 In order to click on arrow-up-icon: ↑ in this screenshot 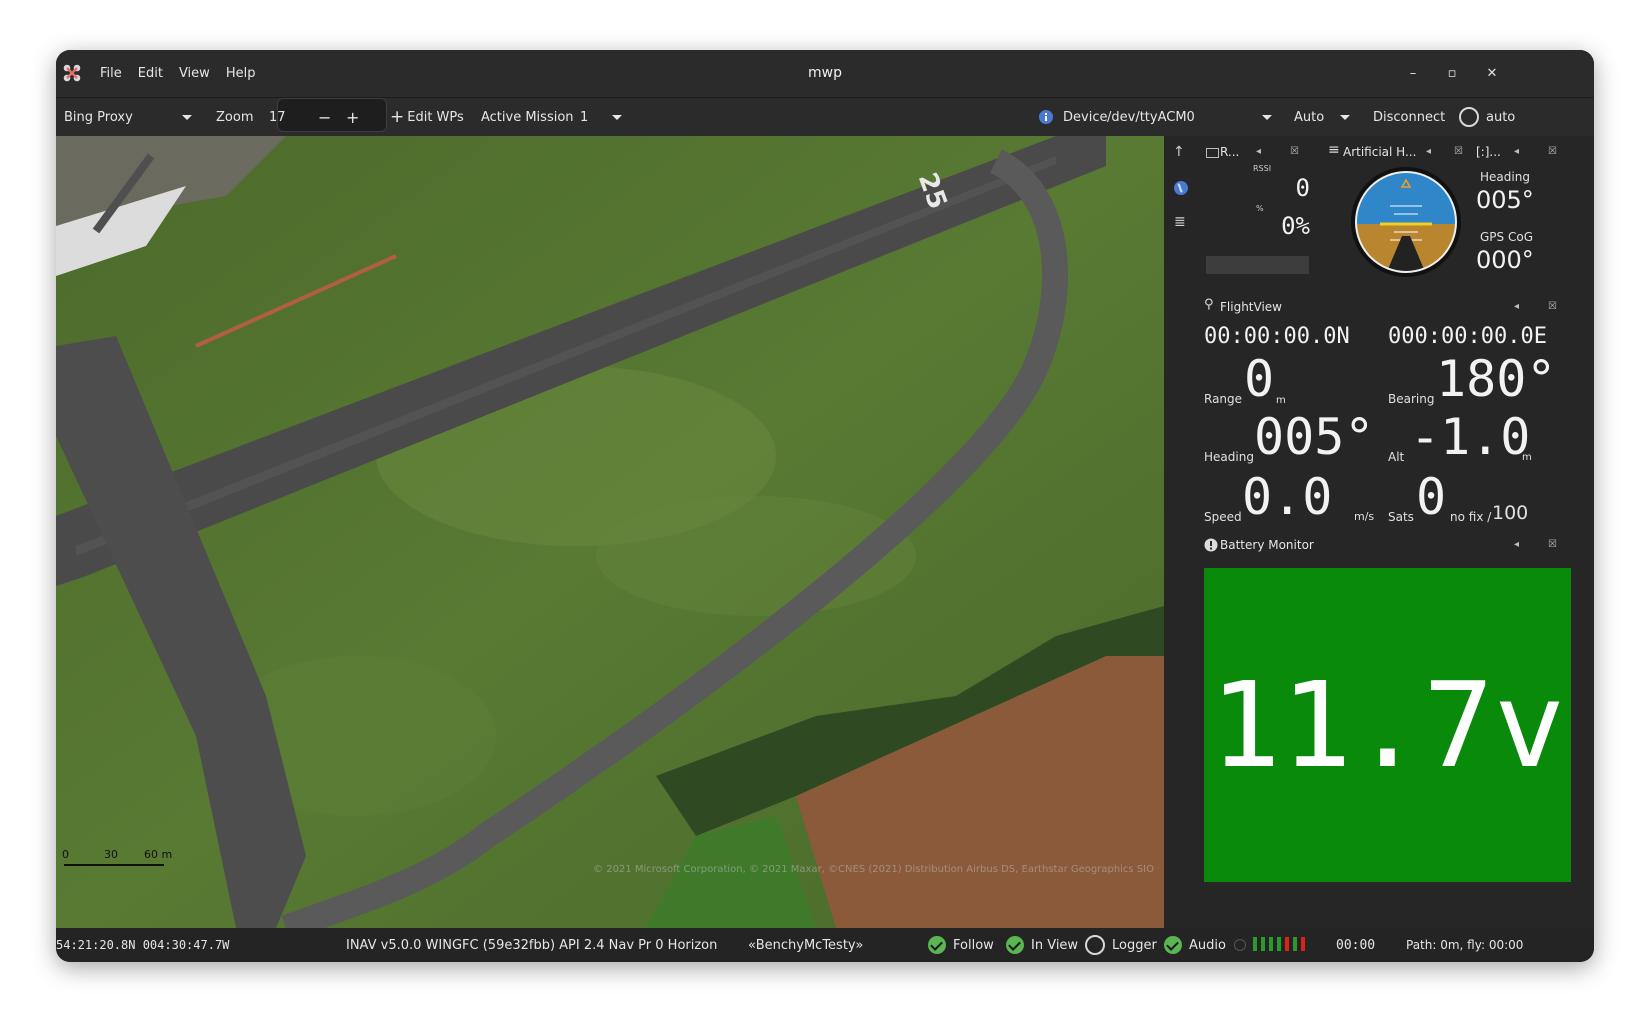, I will do `click(1179, 152)`.